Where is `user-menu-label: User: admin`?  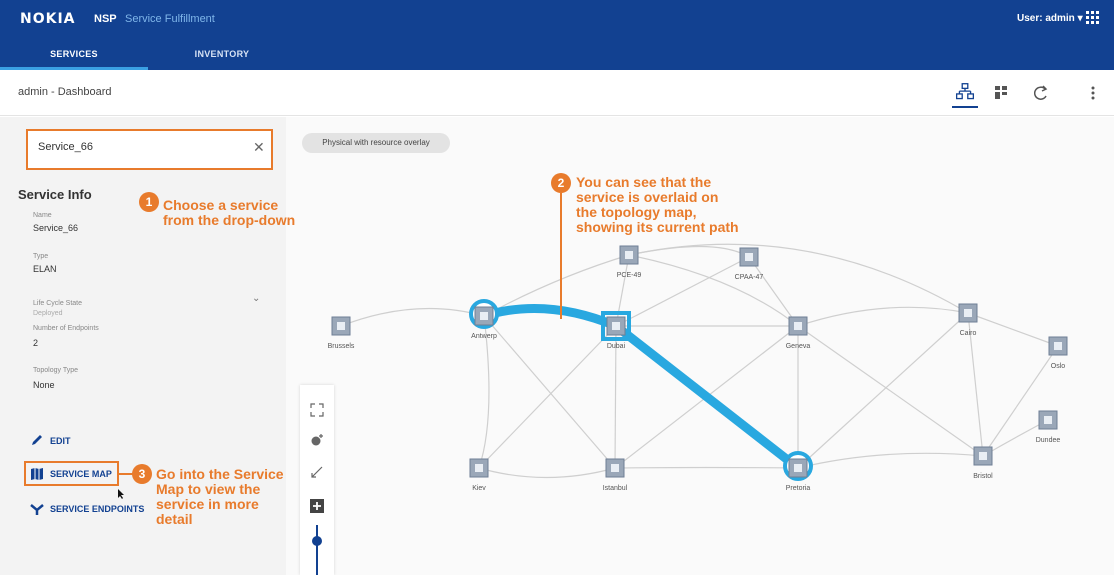 user-menu-label: User: admin is located at coordinates (1046, 18).